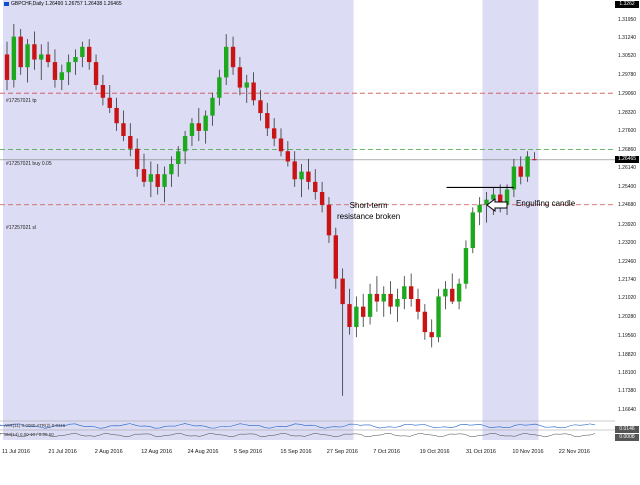  Describe the element at coordinates (434, 452) in the screenshot. I see `time-tick-label: 19 Oct 2016` at that location.